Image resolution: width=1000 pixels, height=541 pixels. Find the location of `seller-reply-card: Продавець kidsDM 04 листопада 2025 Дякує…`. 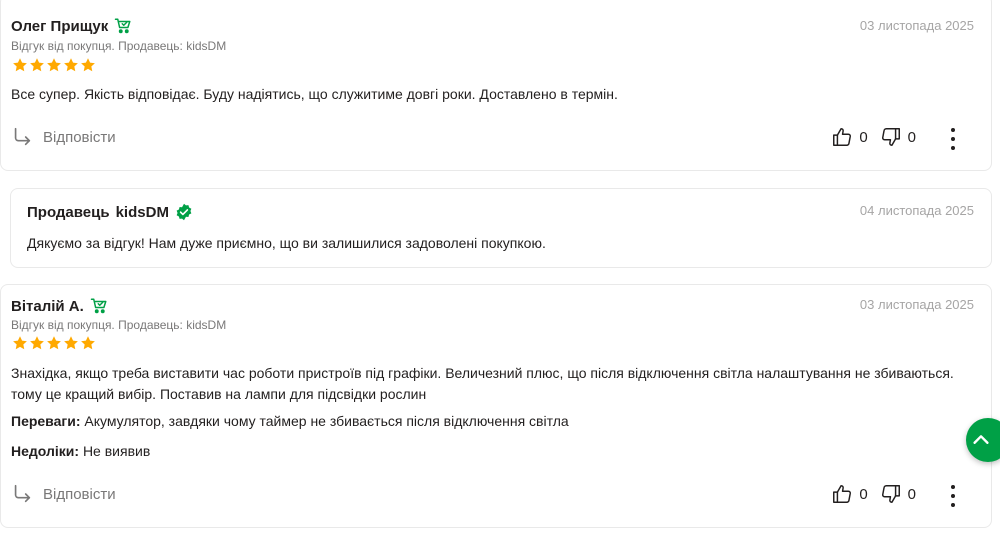

seller-reply-card: Продавець kidsDM 04 листопада 2025 Дякує… is located at coordinates (501, 228).